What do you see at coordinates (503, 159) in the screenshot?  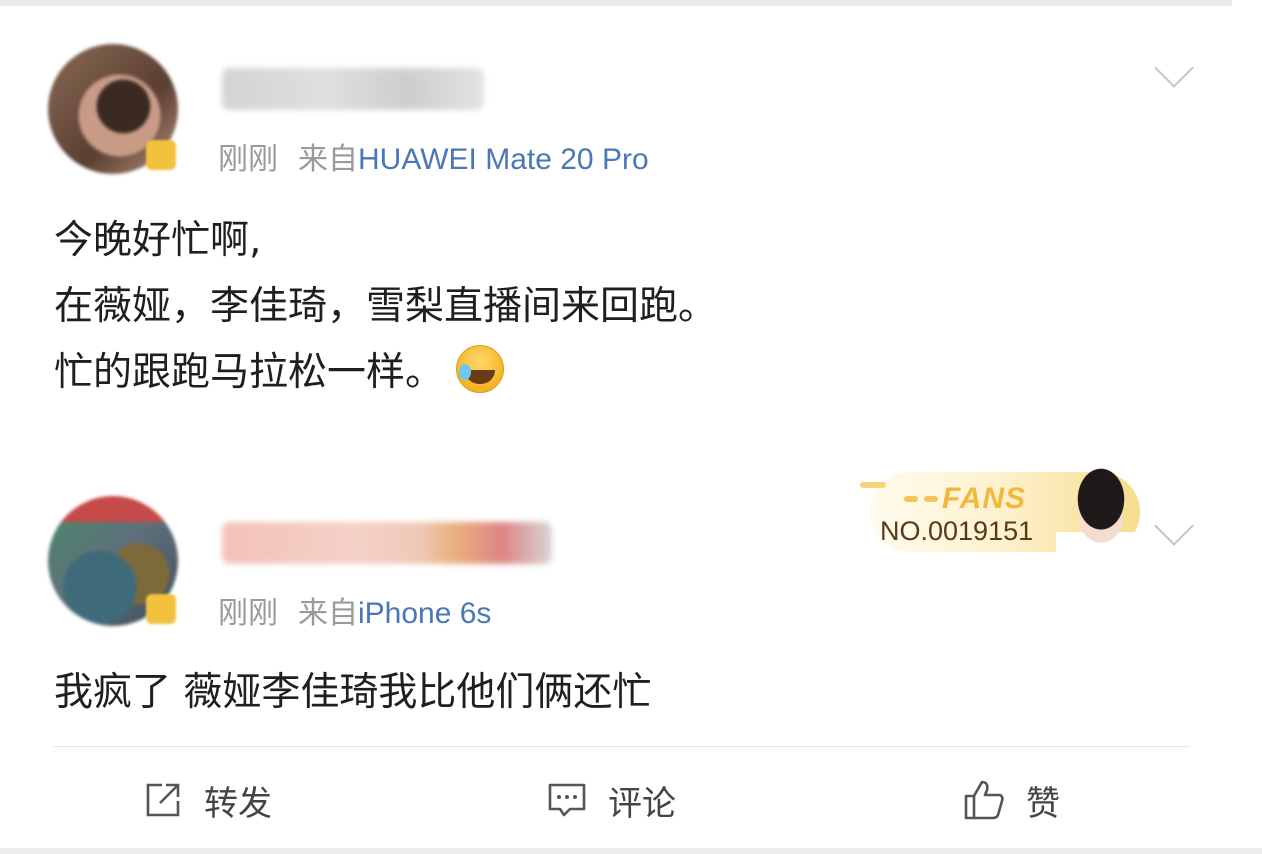 I see `source-device: HUAWEI Mate 20 Pro` at bounding box center [503, 159].